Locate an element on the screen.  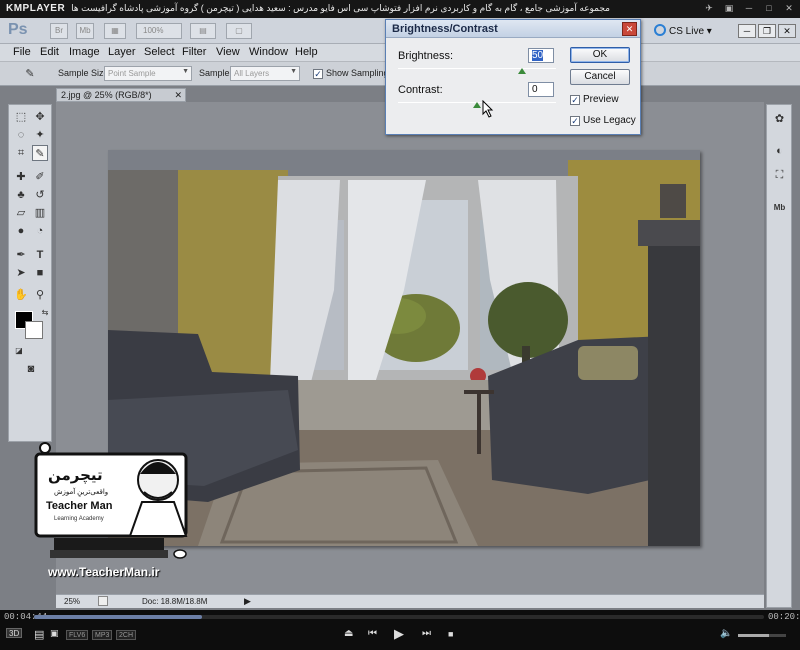
cs-live-menu: CS Live ▾ is located at coordinates (683, 30).